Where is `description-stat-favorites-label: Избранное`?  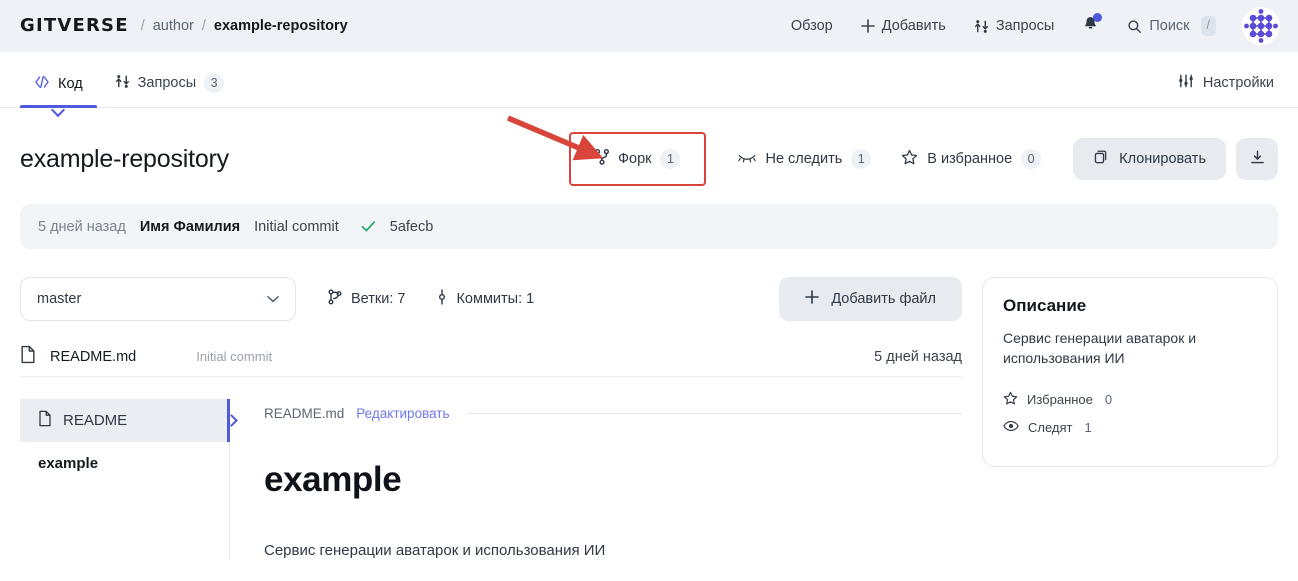
description-stat-favorites-label: Избранное is located at coordinates (1060, 400).